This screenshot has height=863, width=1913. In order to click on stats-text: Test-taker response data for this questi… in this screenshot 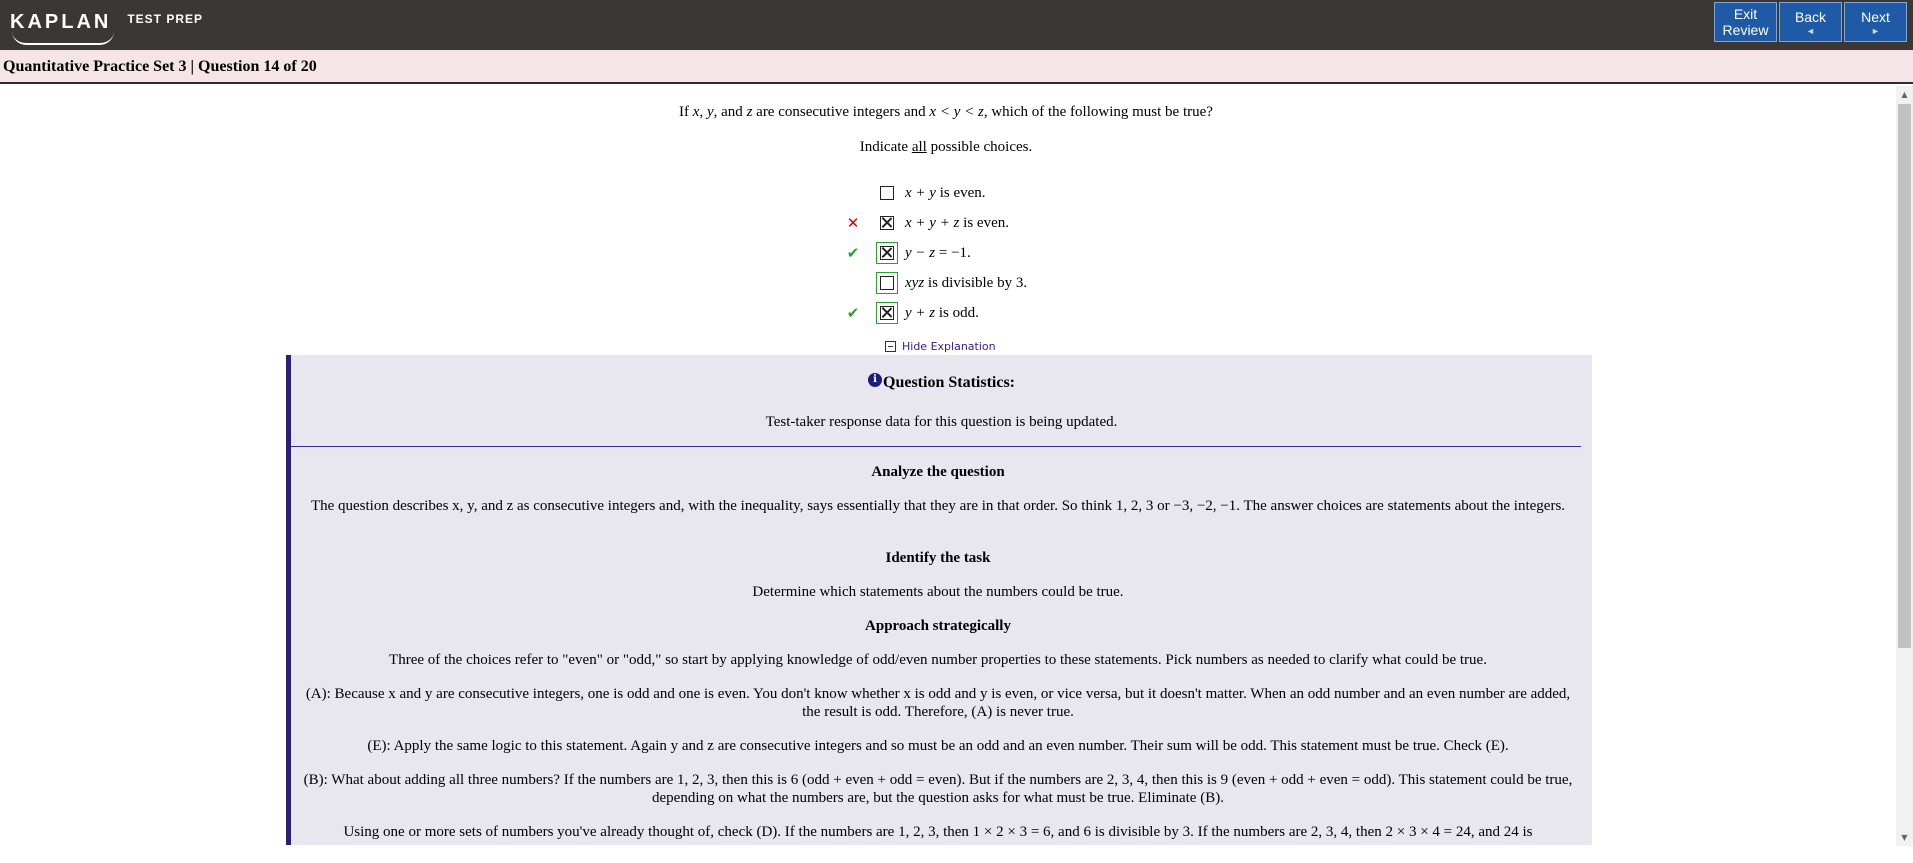, I will do `click(941, 422)`.